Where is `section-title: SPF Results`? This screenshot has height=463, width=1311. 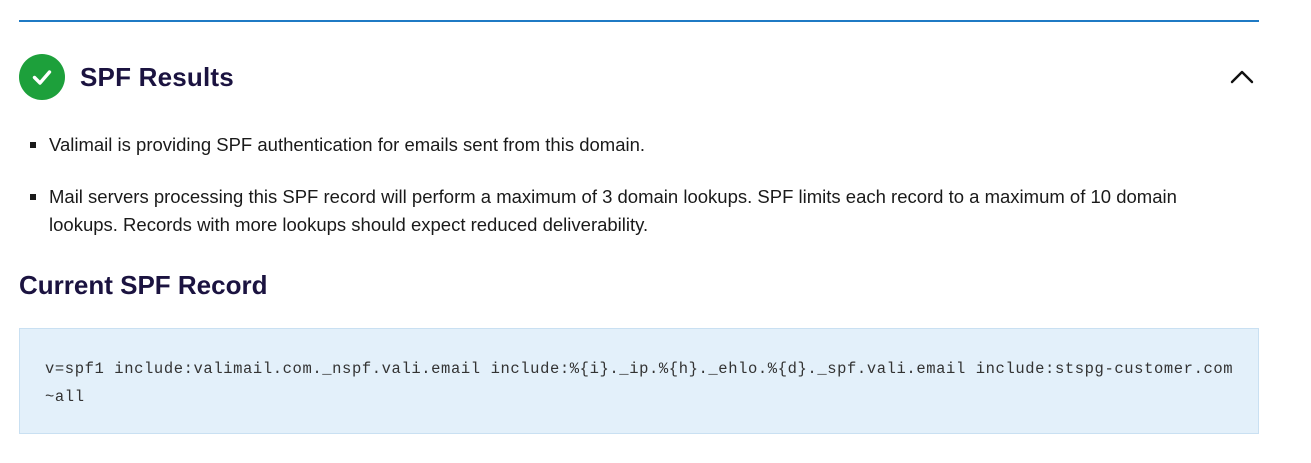 section-title: SPF Results is located at coordinates (157, 76).